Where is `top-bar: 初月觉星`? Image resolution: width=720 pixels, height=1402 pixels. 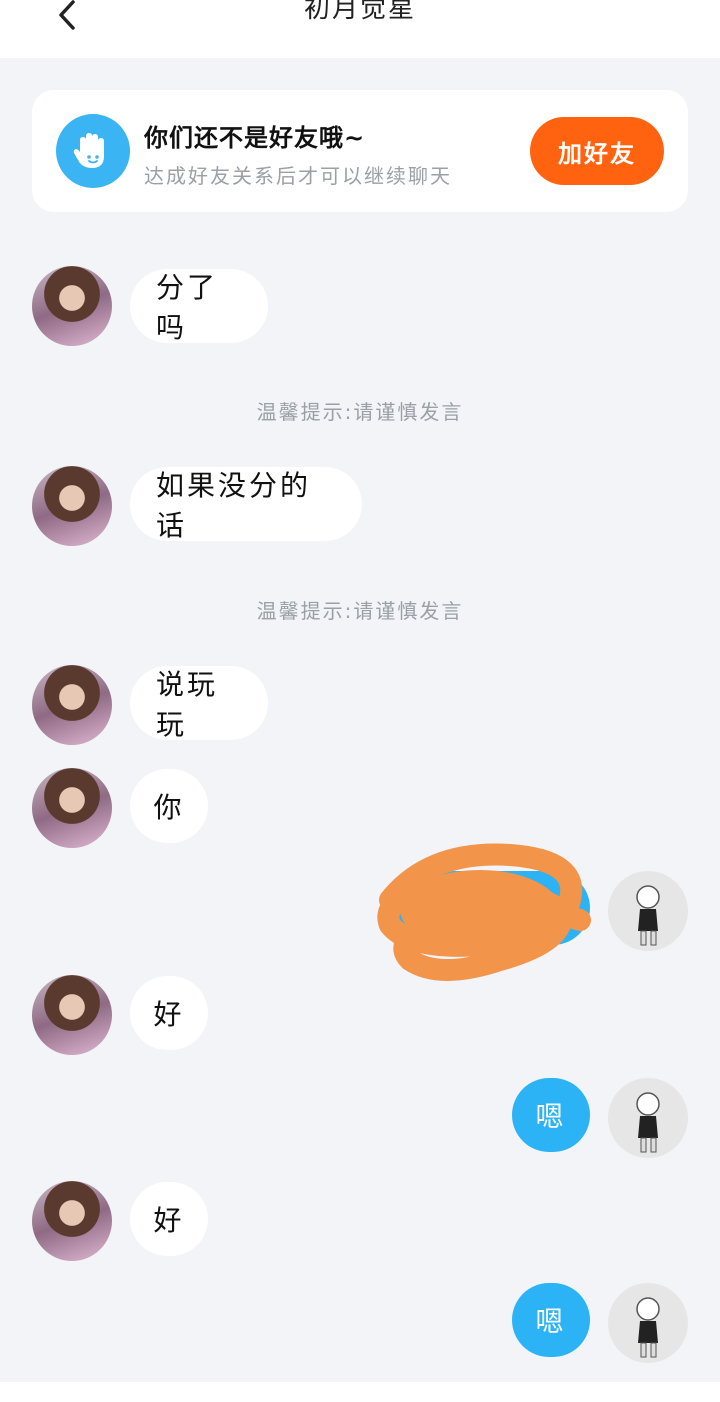
top-bar: 初月觉星 is located at coordinates (360, 29).